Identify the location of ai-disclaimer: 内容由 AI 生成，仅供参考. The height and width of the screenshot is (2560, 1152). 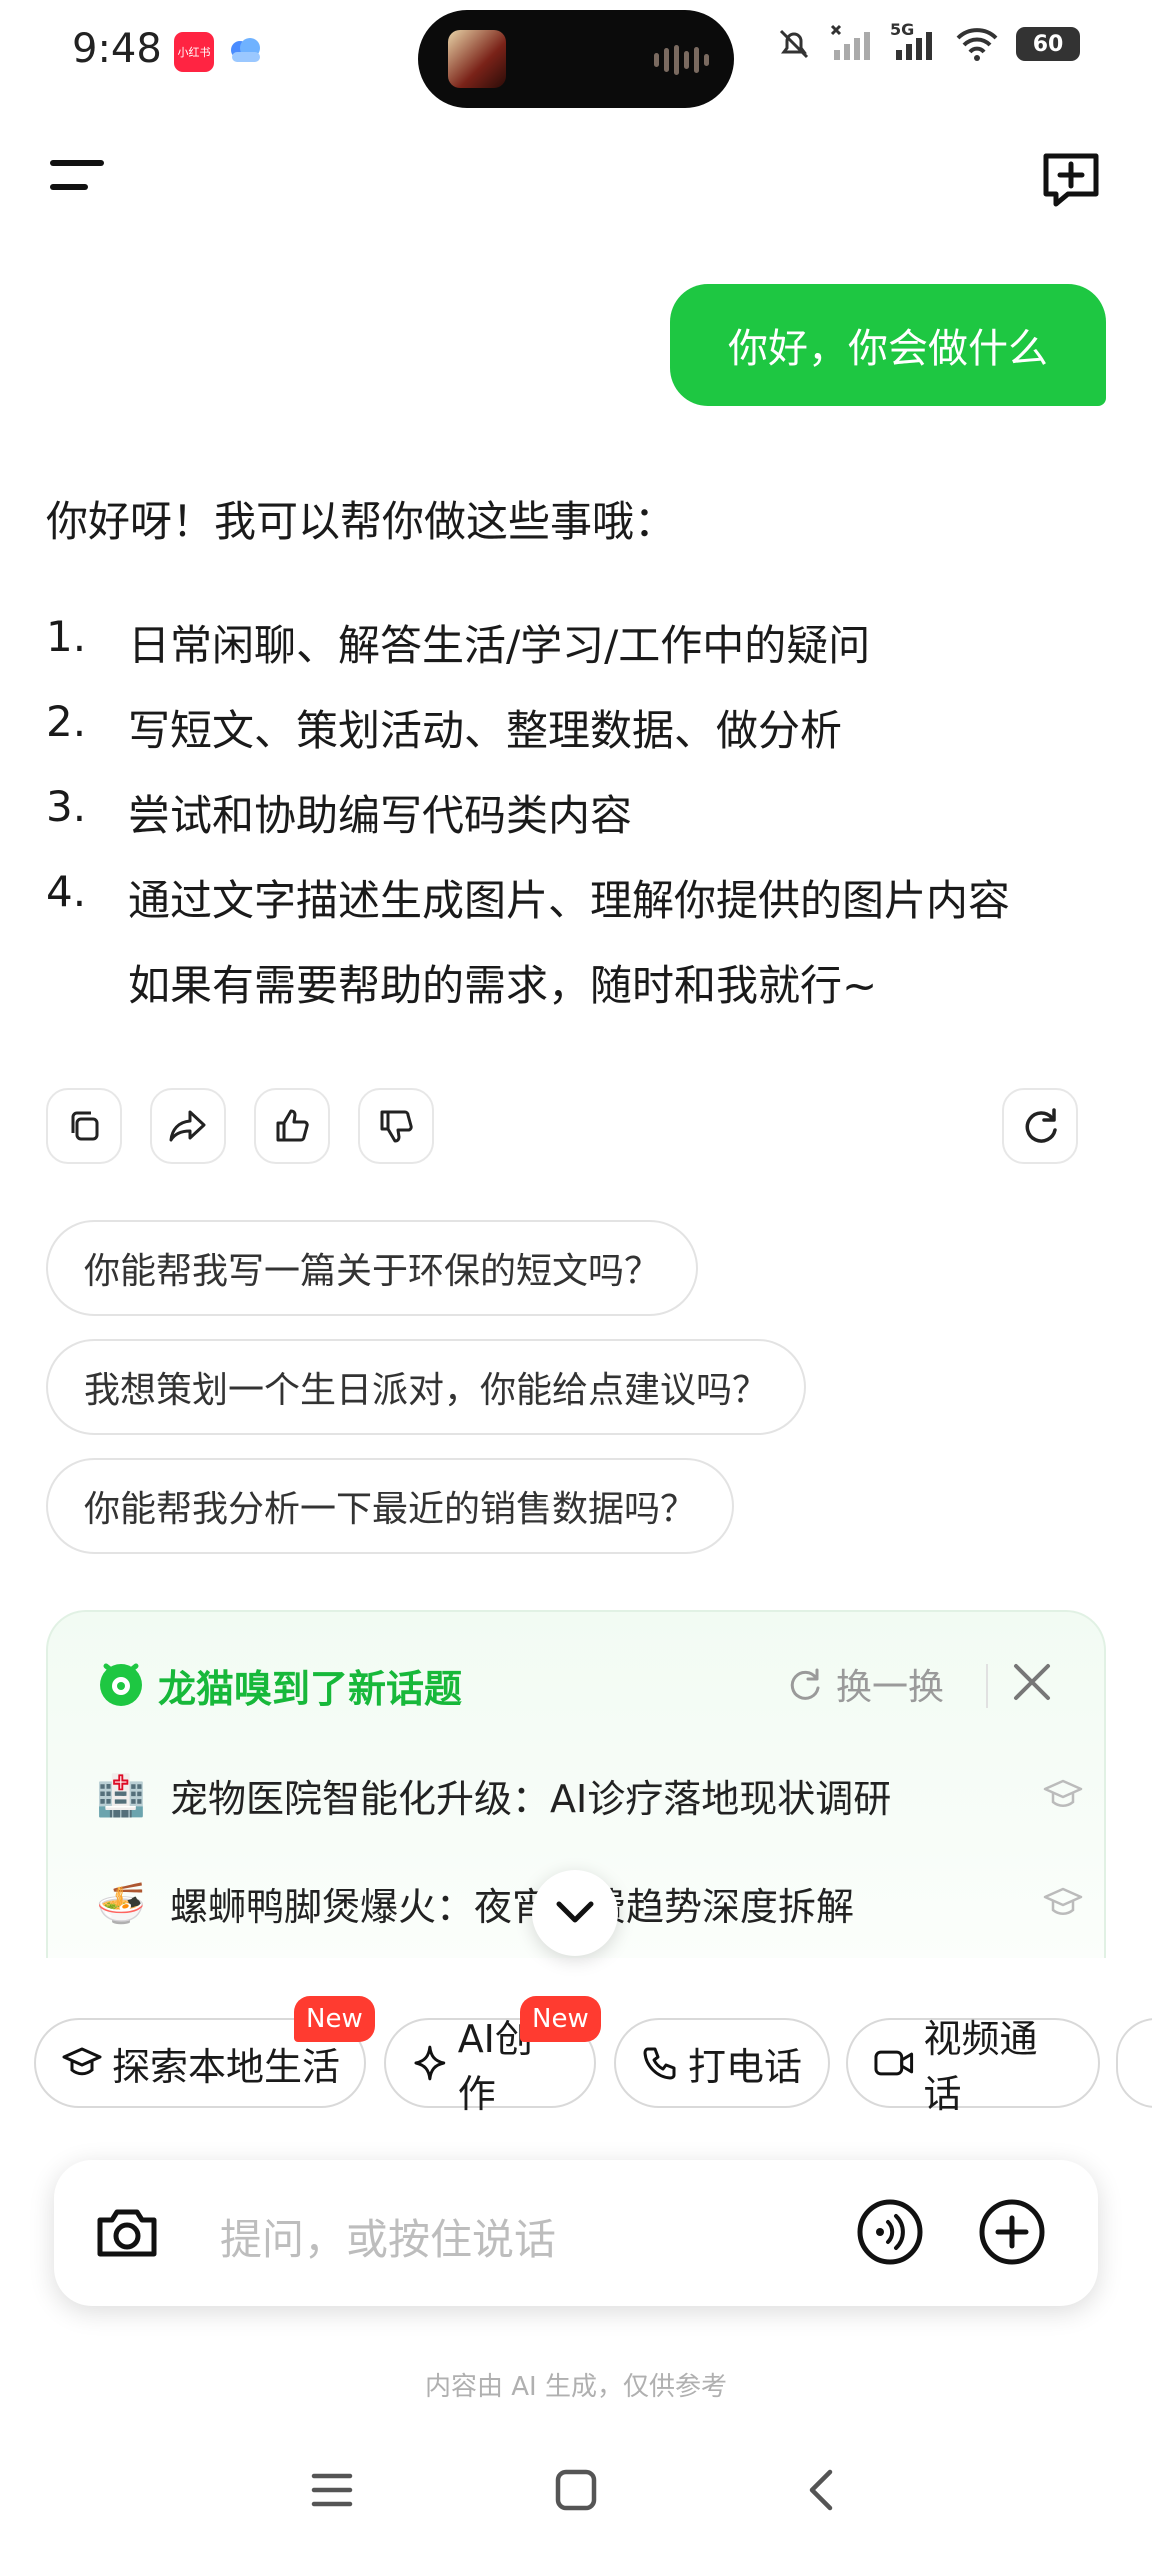
(576, 2387).